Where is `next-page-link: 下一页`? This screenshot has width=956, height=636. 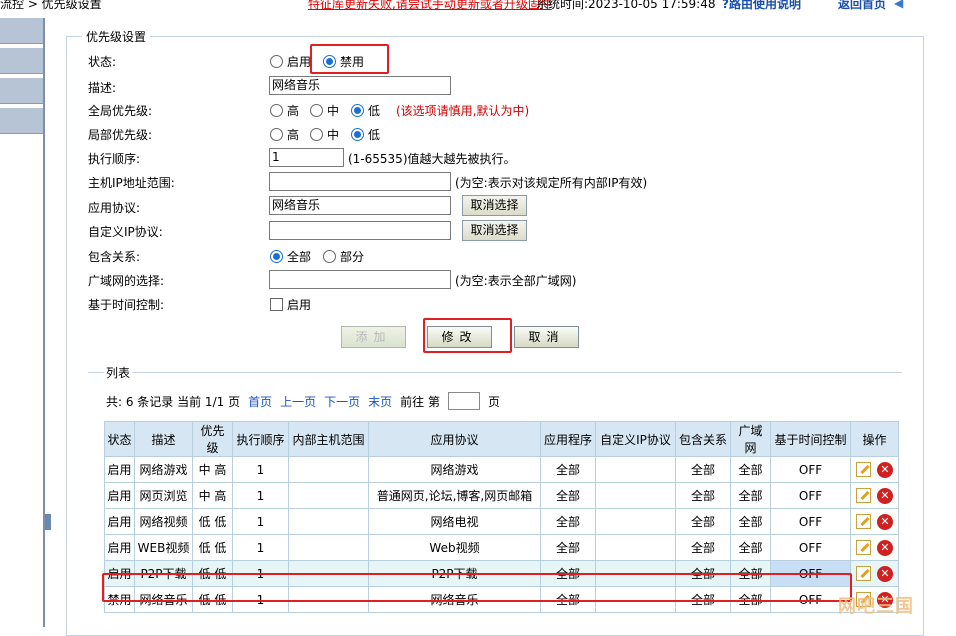 next-page-link: 下一页 is located at coordinates (342, 401).